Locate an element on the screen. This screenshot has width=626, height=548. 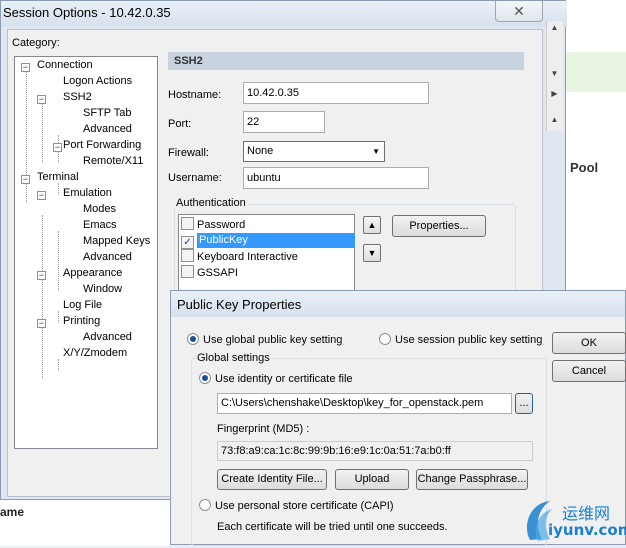
move-down-button: ▼ is located at coordinates (372, 253).